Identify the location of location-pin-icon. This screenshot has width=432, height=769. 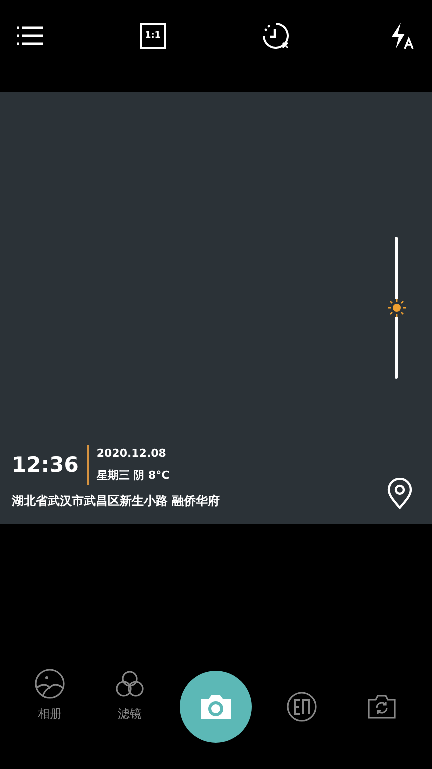
(400, 494).